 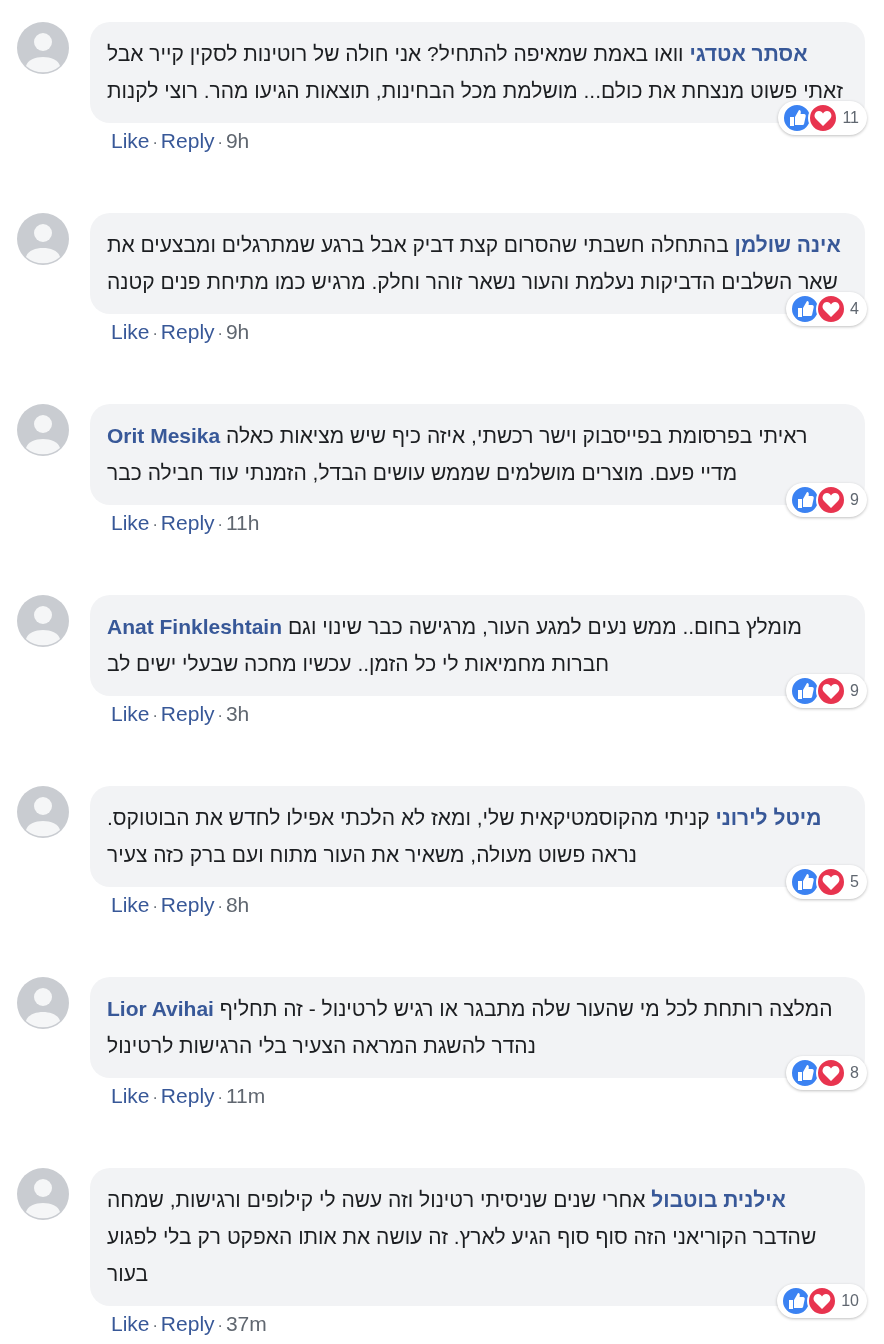 I want to click on author-link: Lior Avihai, so click(x=160, y=1008).